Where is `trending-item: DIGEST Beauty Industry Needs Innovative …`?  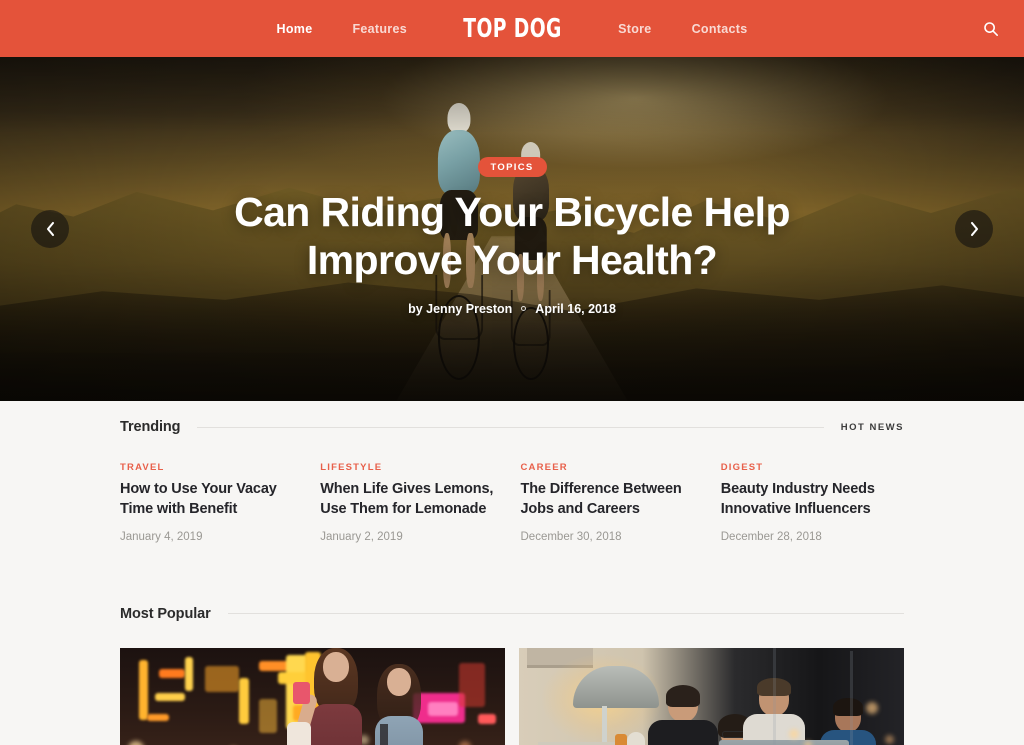 trending-item: DIGEST Beauty Industry Needs Innovative … is located at coordinates (812, 502).